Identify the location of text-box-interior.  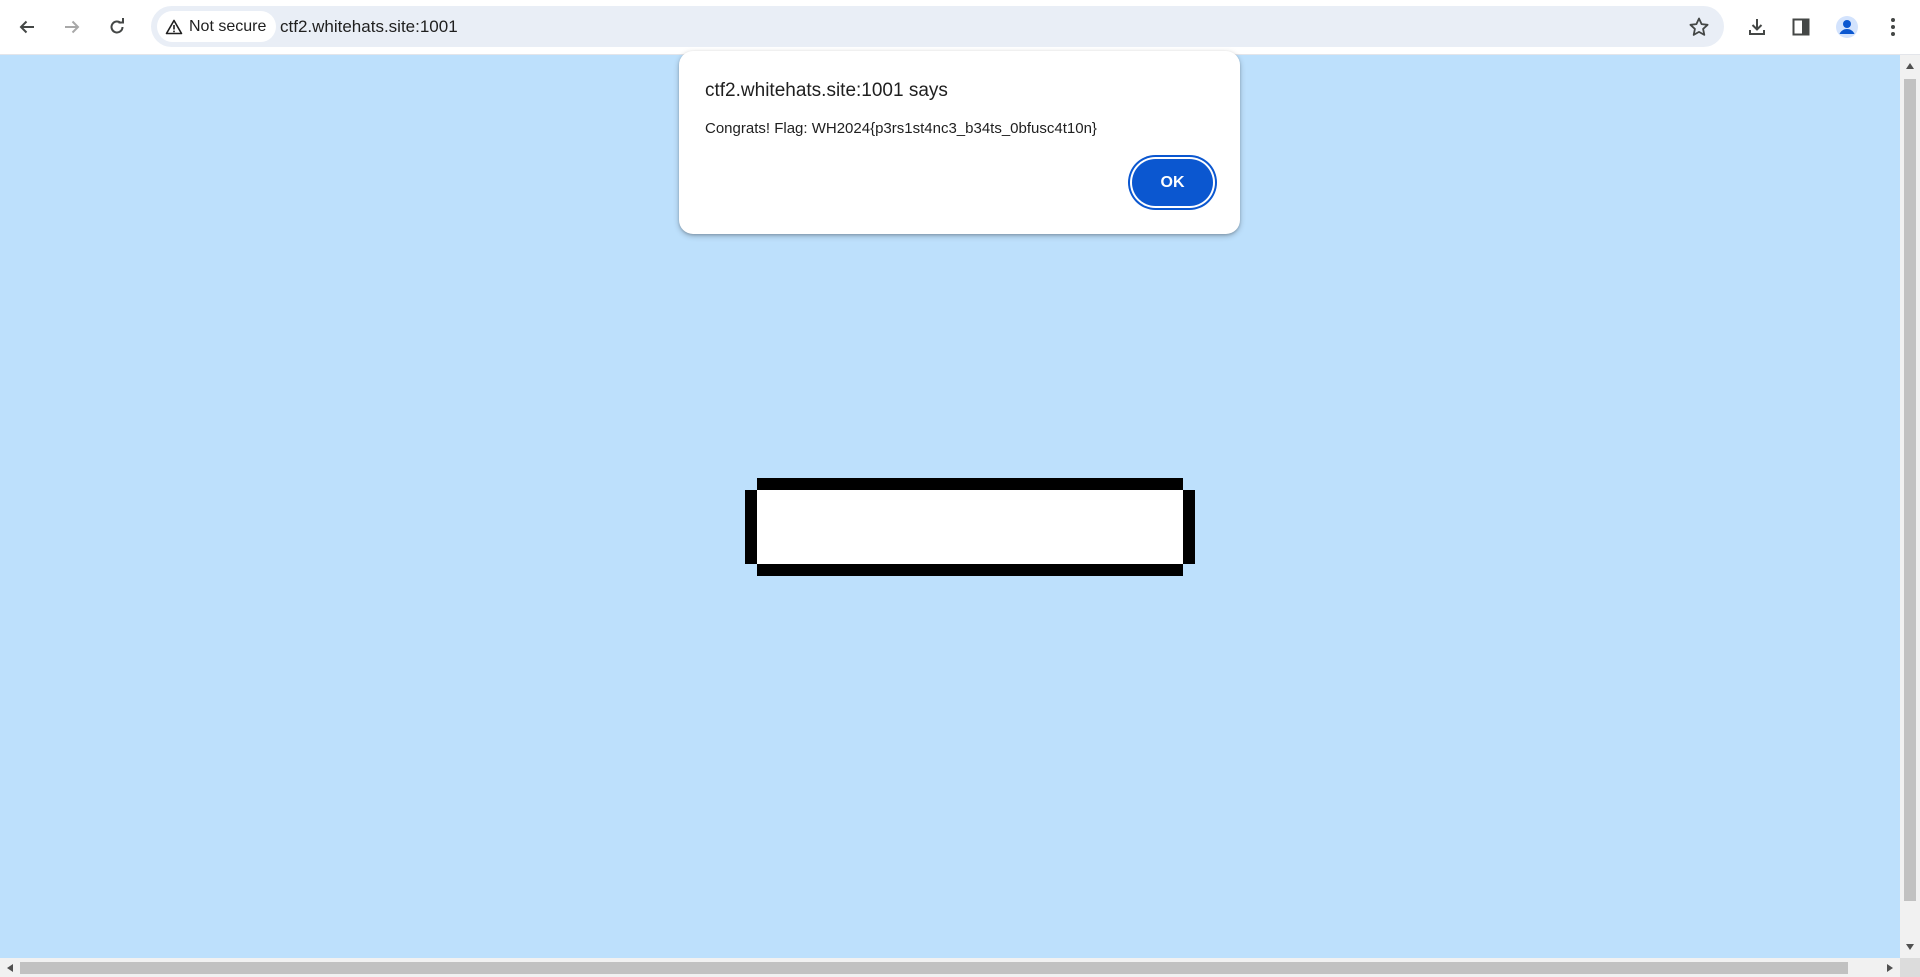
(970, 527).